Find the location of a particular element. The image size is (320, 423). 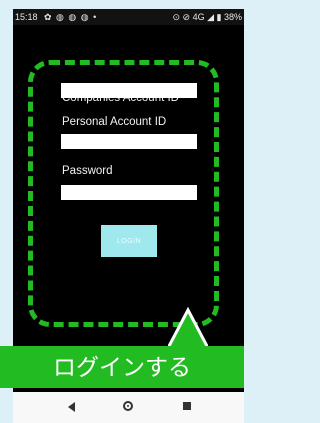

recent-apps-icon is located at coordinates (187, 406).